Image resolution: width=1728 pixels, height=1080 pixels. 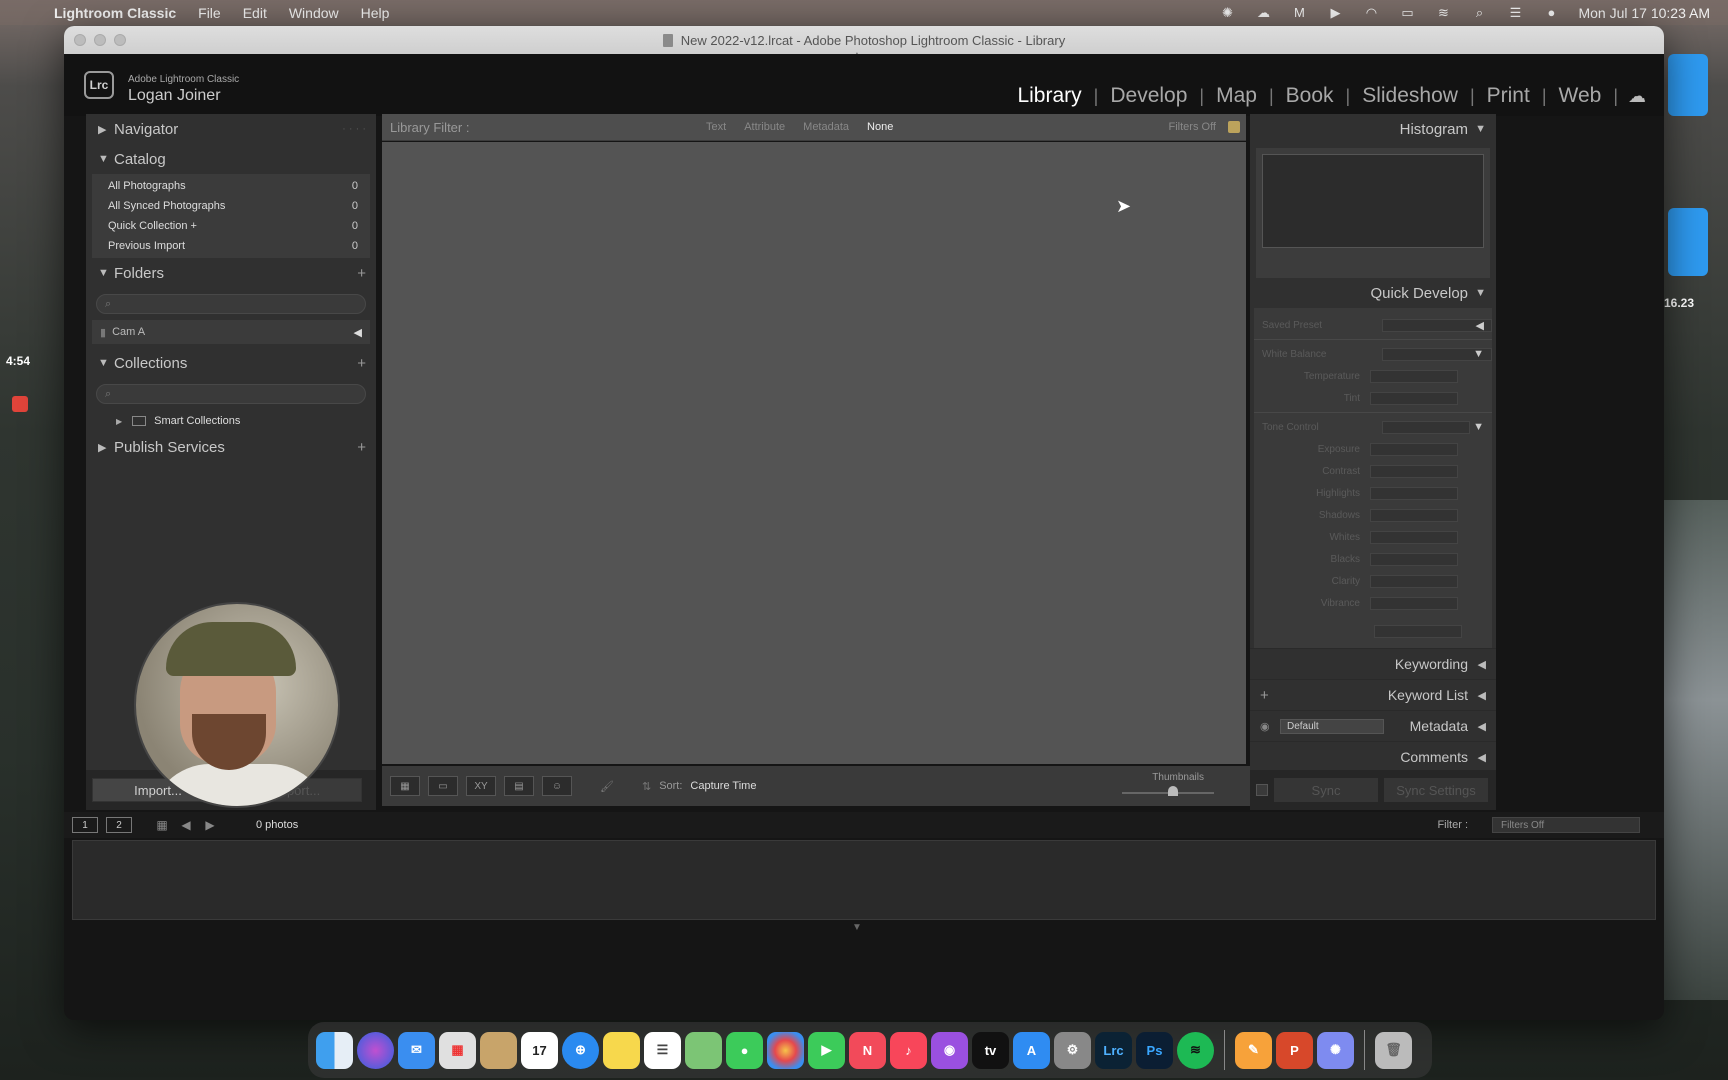 I want to click on wifi-icon: ≋, so click(x=1443, y=13).